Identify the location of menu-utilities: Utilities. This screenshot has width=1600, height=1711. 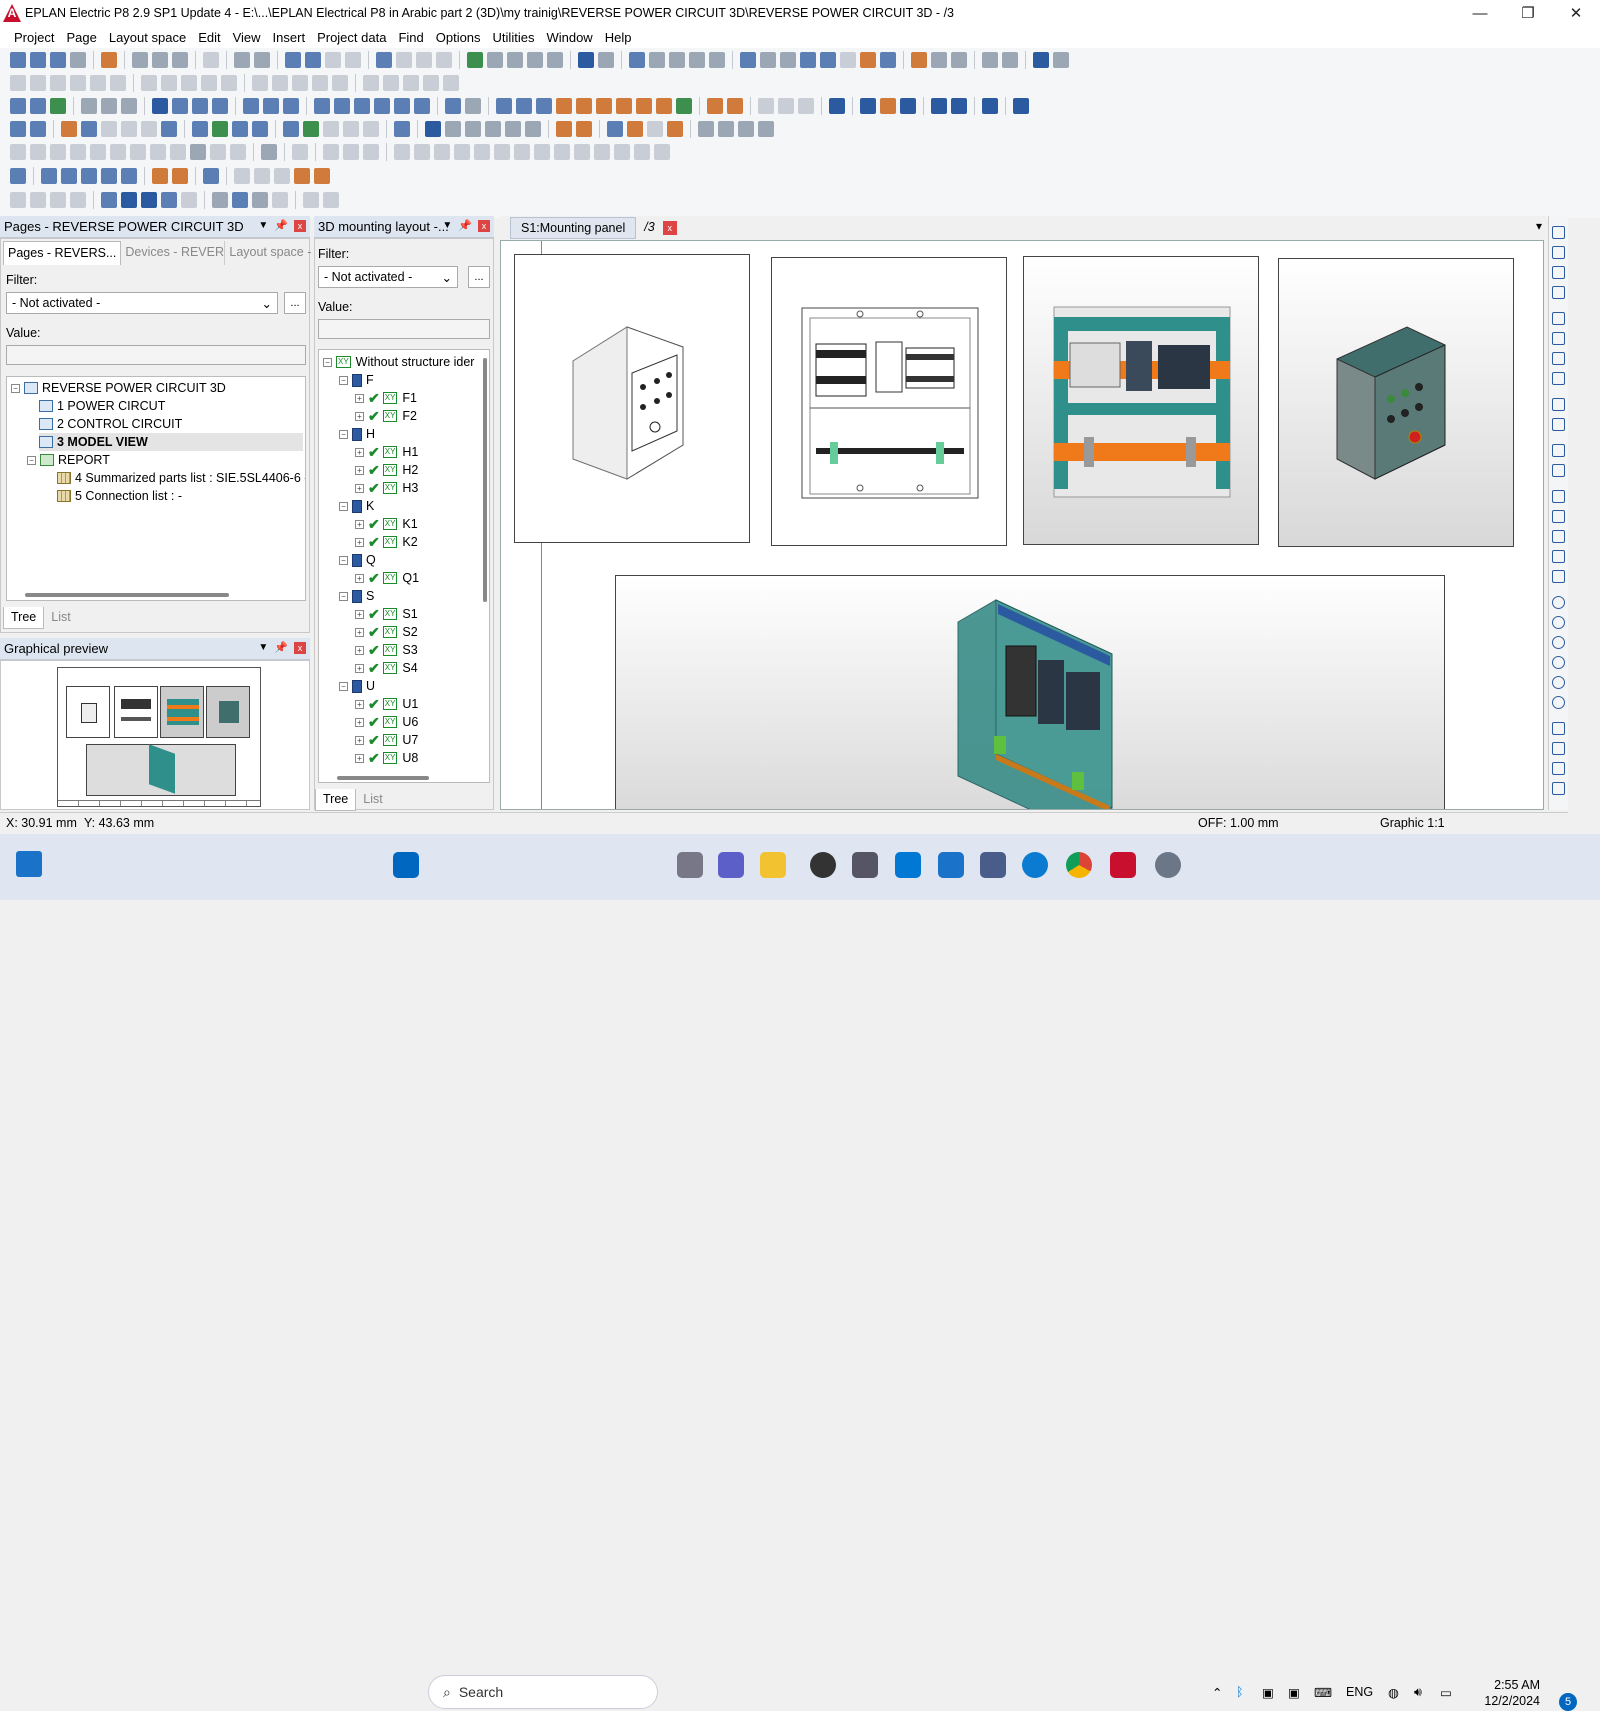
(514, 37).